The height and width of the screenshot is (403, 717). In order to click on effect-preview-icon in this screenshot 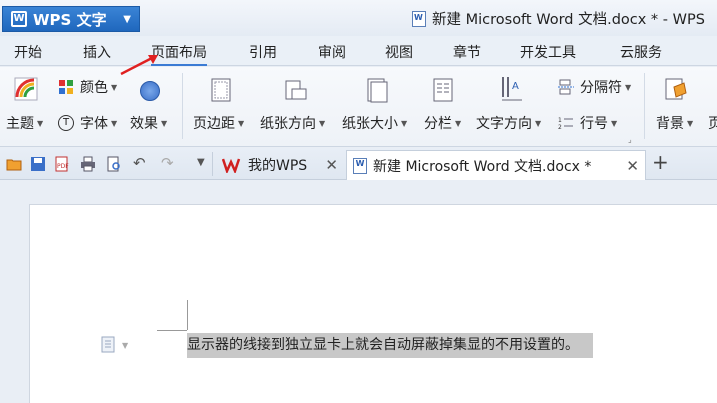, I will do `click(150, 91)`.